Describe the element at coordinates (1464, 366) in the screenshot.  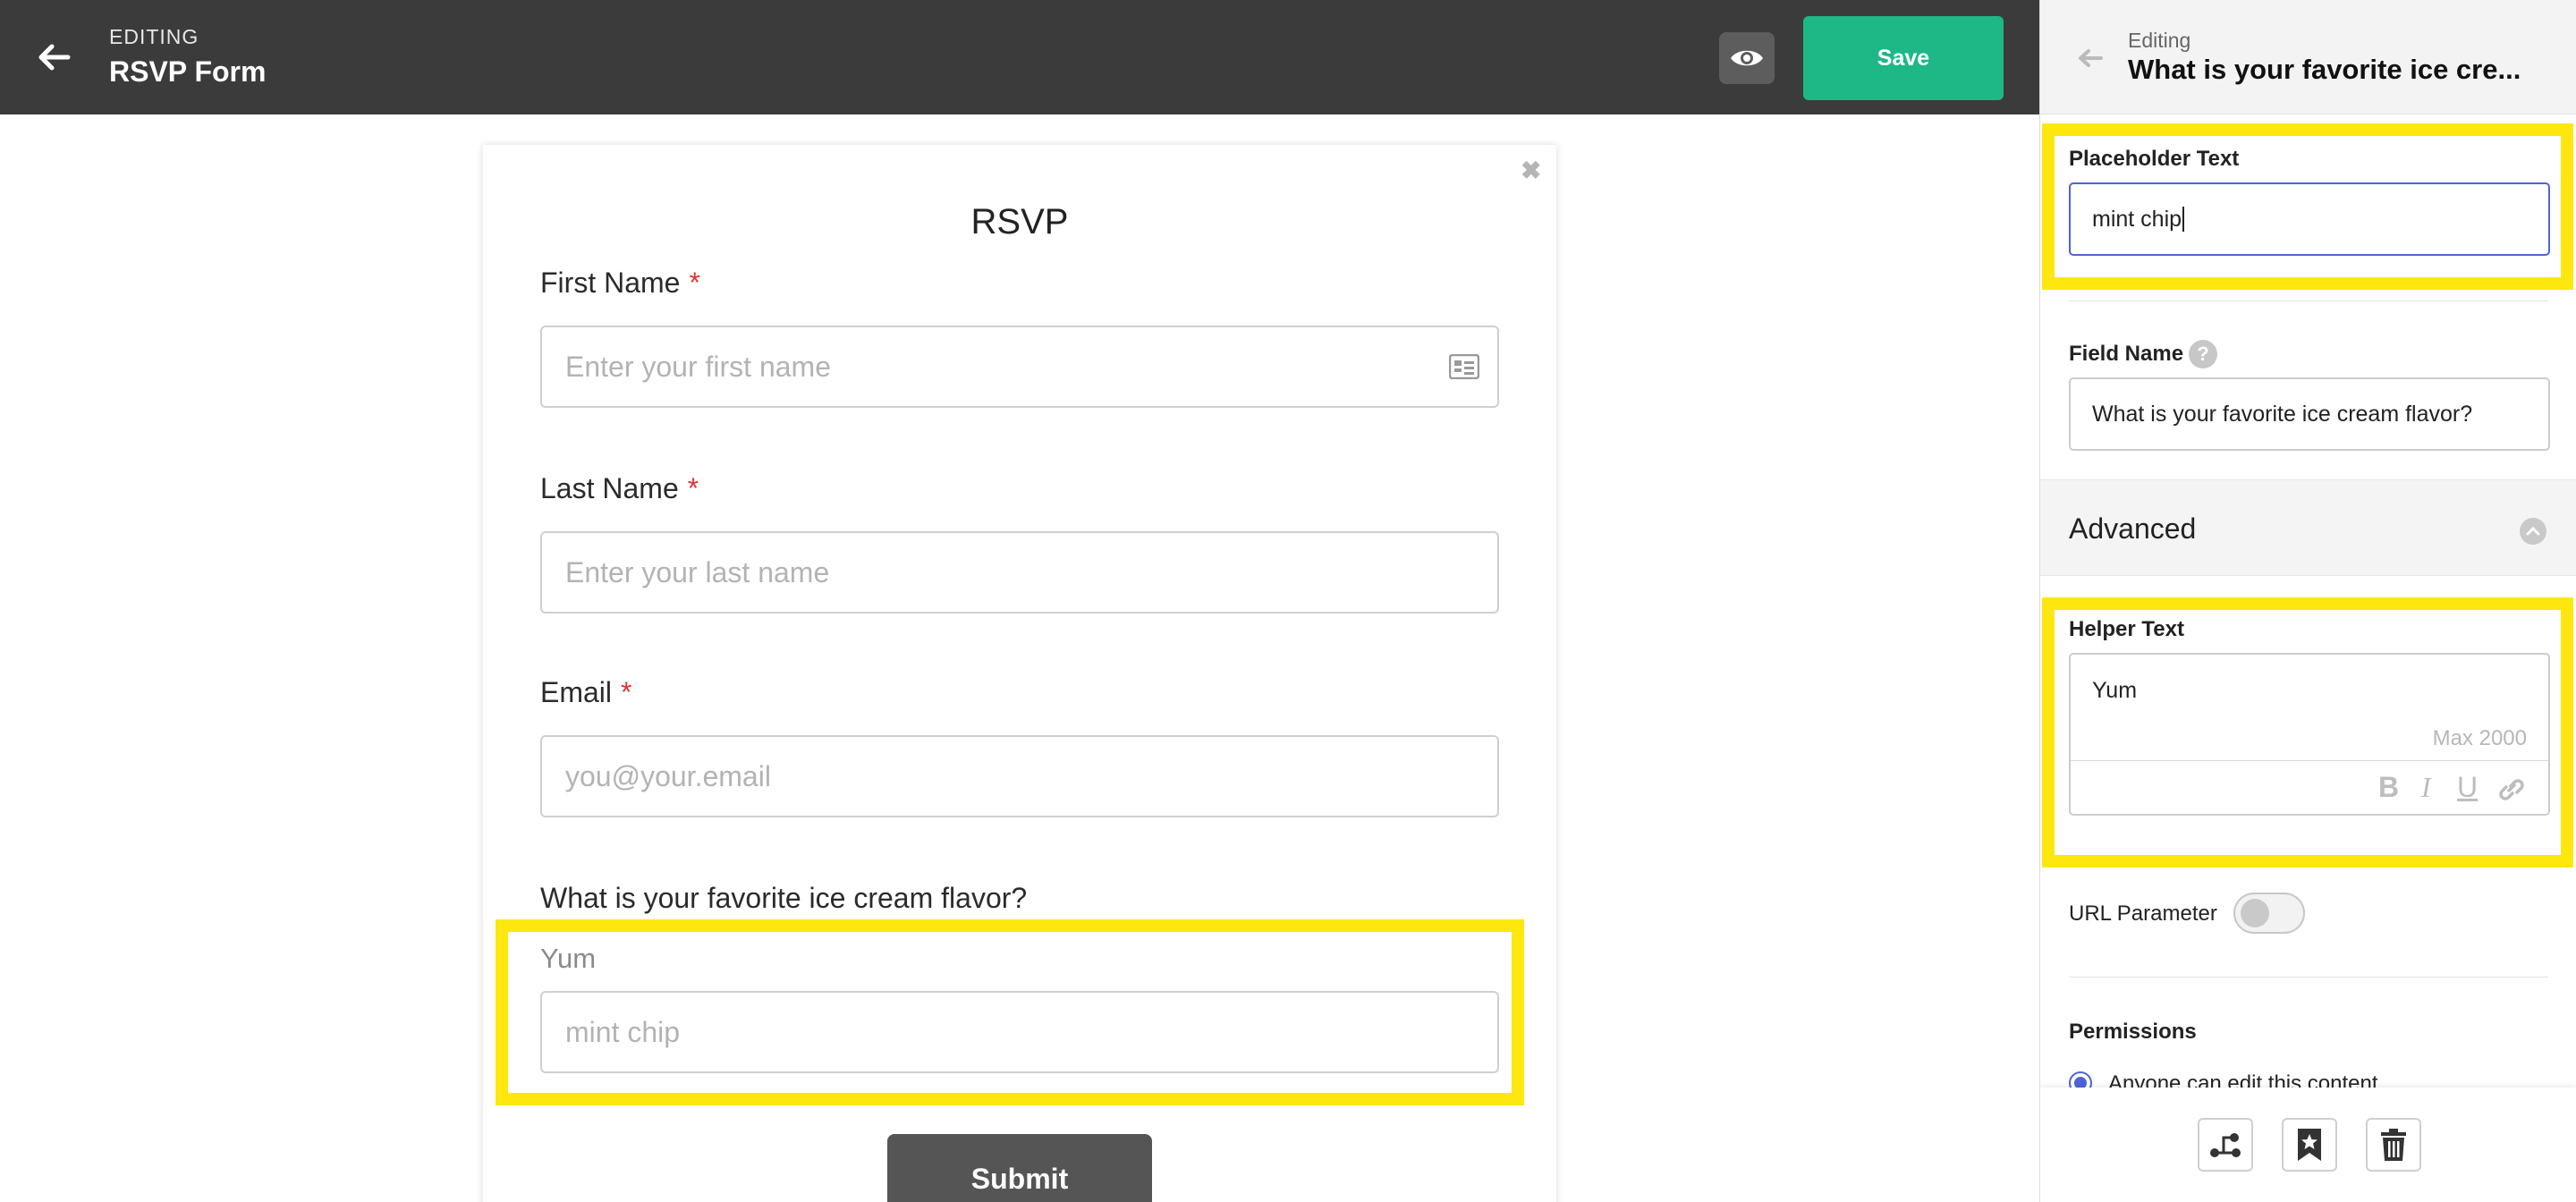
I see `contact-card-icon` at that location.